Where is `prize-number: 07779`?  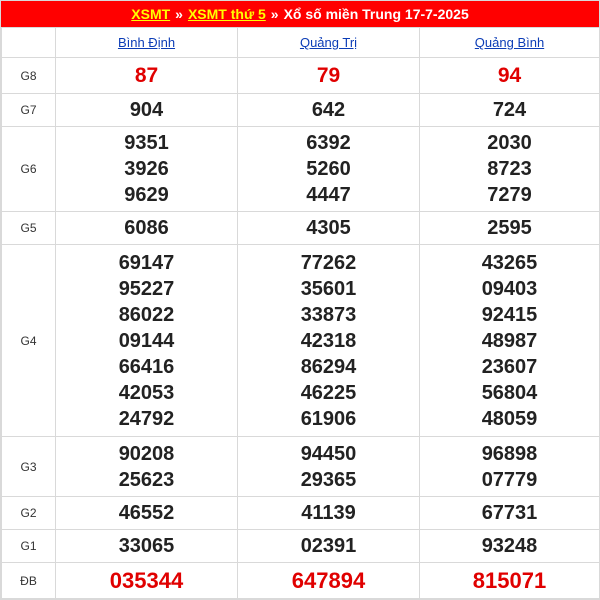 prize-number: 07779 is located at coordinates (509, 479).